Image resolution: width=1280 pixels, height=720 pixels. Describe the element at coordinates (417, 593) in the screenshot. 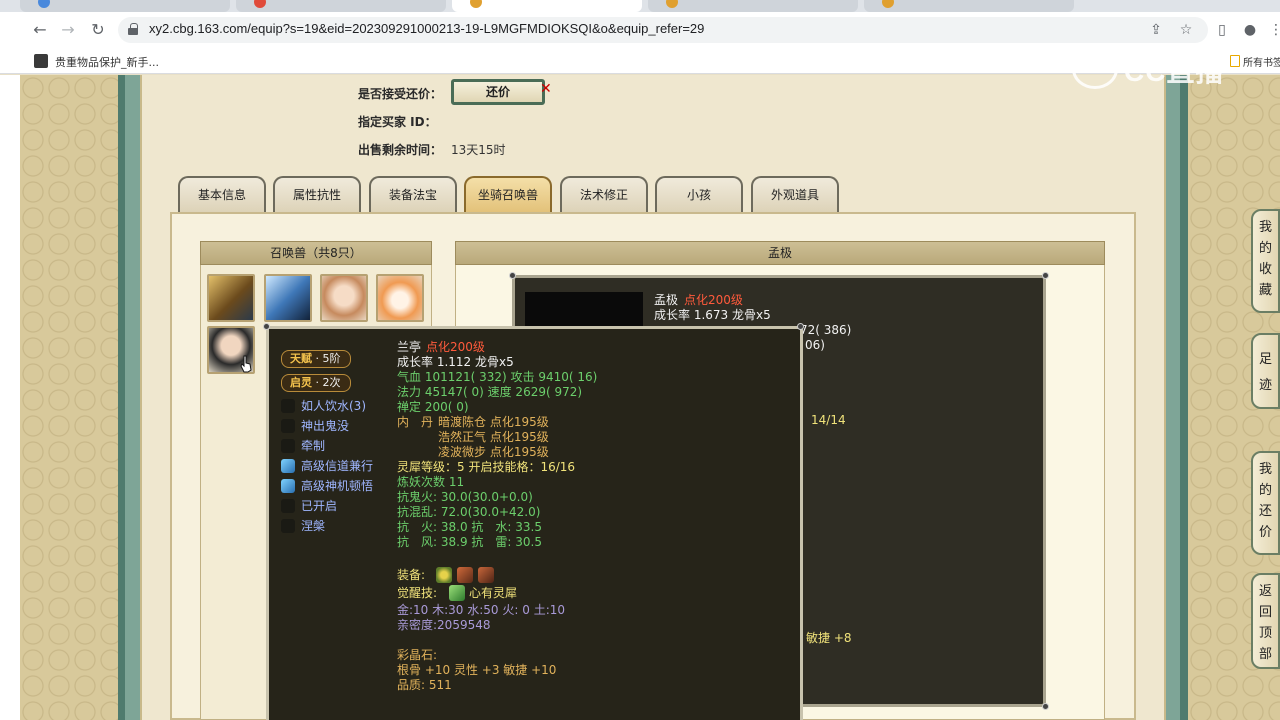

I see `awaken-label: 觉醒技:` at that location.